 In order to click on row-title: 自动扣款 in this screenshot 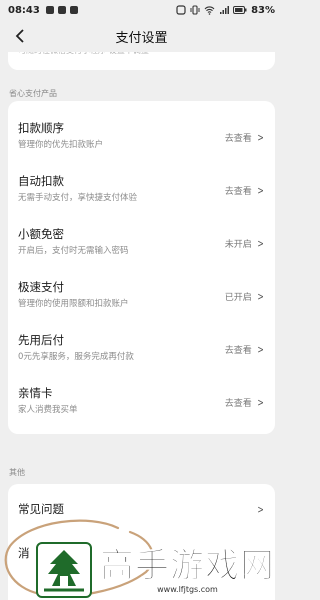, I will do `click(41, 181)`.